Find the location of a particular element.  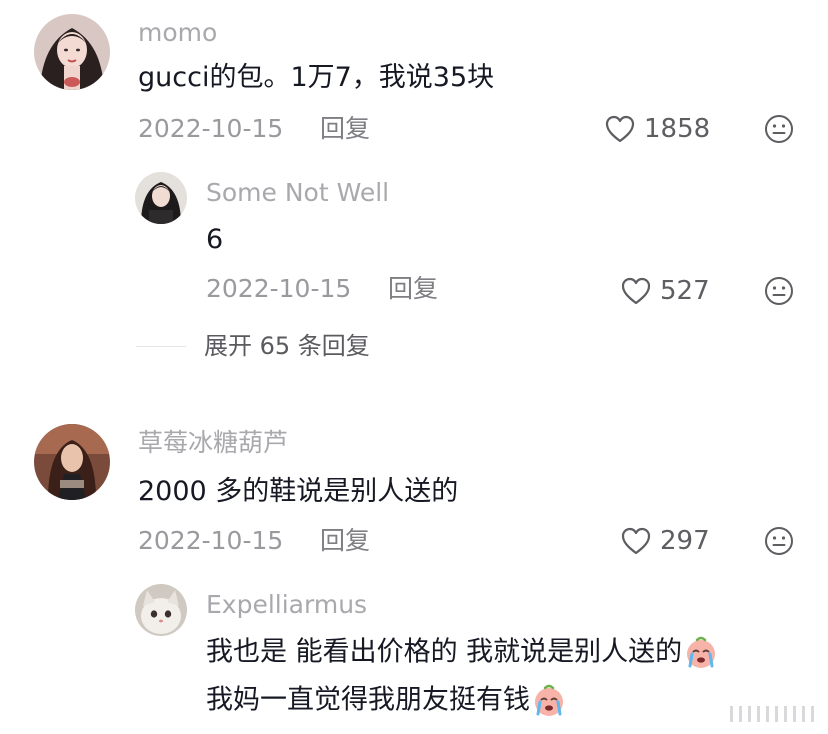

reply-text-line-1: 我也是 能看出价格的 我就说是别人送的 is located at coordinates (462, 653).